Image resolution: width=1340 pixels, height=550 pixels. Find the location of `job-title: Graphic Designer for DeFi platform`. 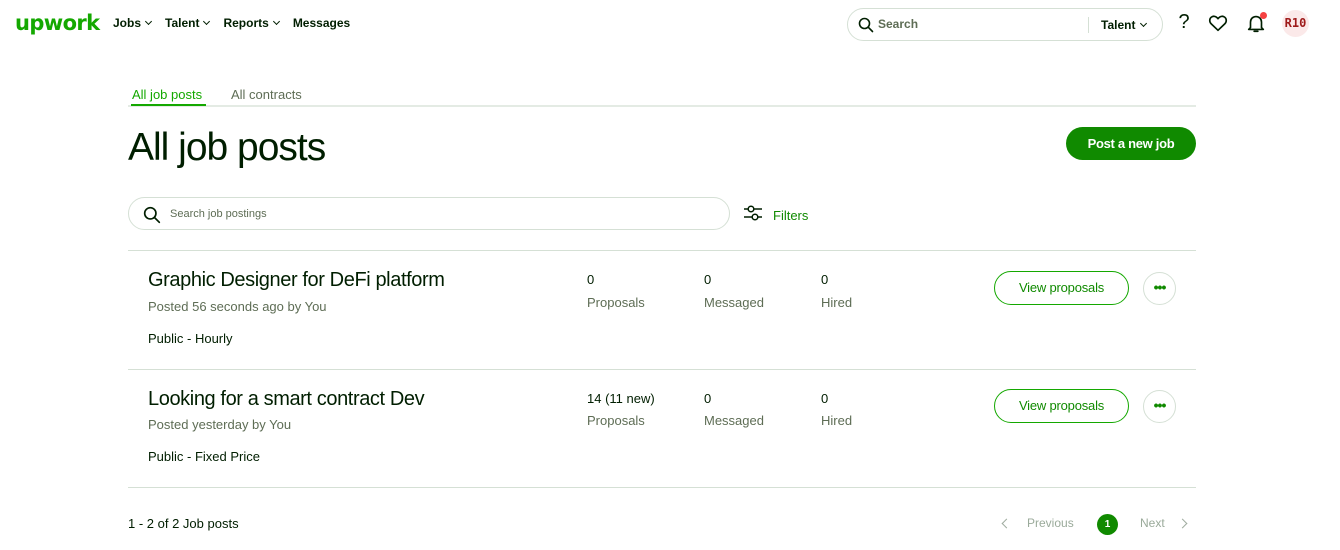

job-title: Graphic Designer for DeFi platform is located at coordinates (296, 280).